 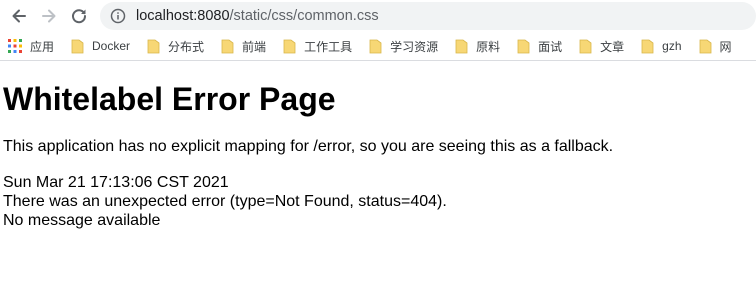 I want to click on url-path: /static/css/common.css, so click(x=304, y=16).